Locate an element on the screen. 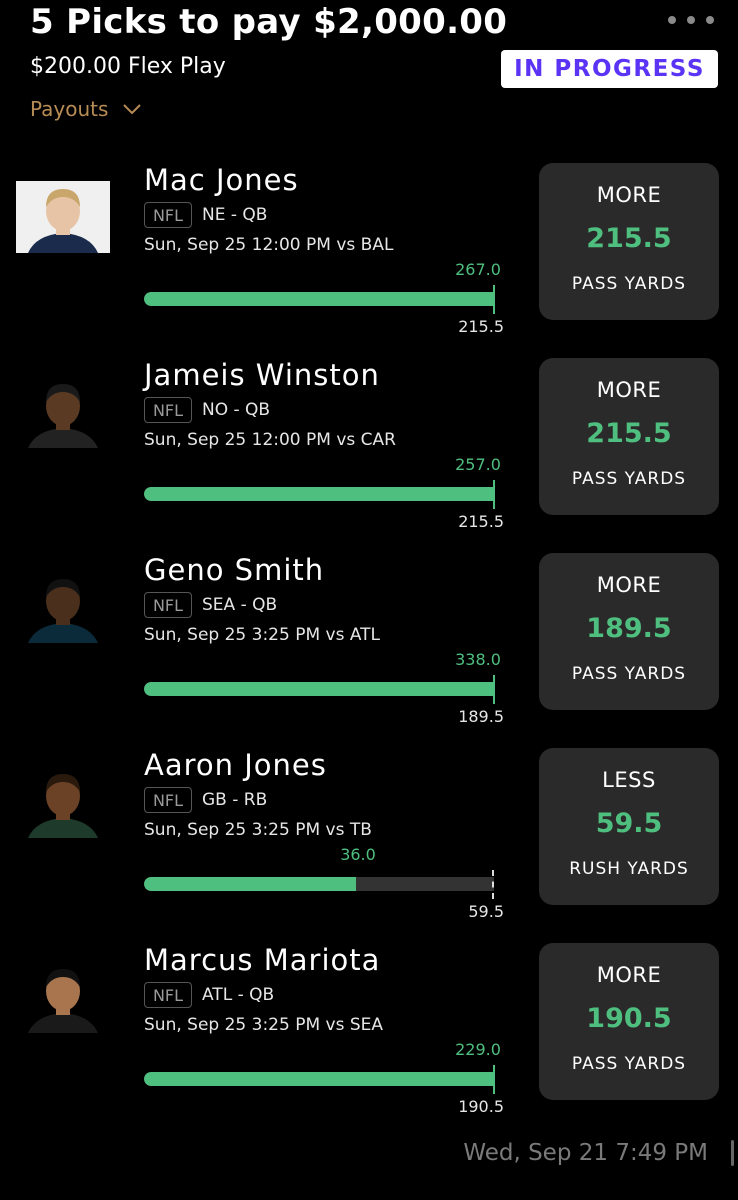 The width and height of the screenshot is (738, 1200). play-type: $200.00 Flex Play is located at coordinates (128, 66).